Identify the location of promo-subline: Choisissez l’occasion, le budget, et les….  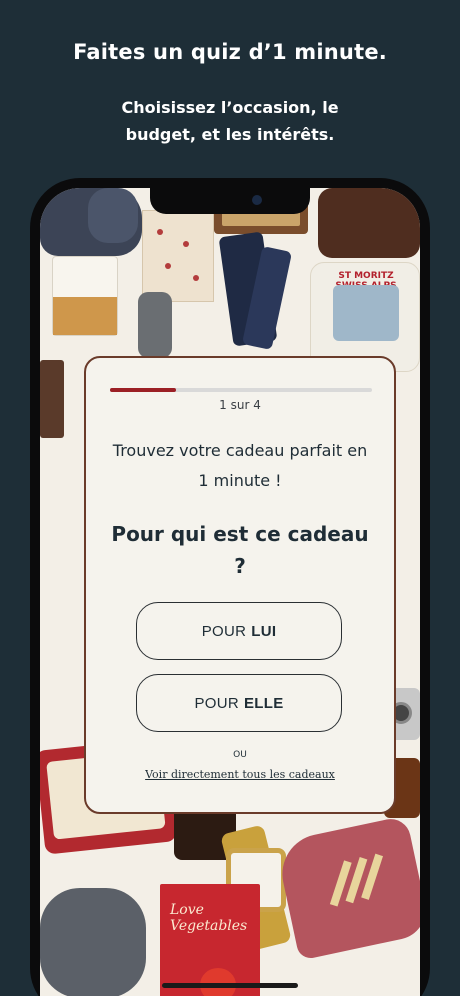
(230, 121).